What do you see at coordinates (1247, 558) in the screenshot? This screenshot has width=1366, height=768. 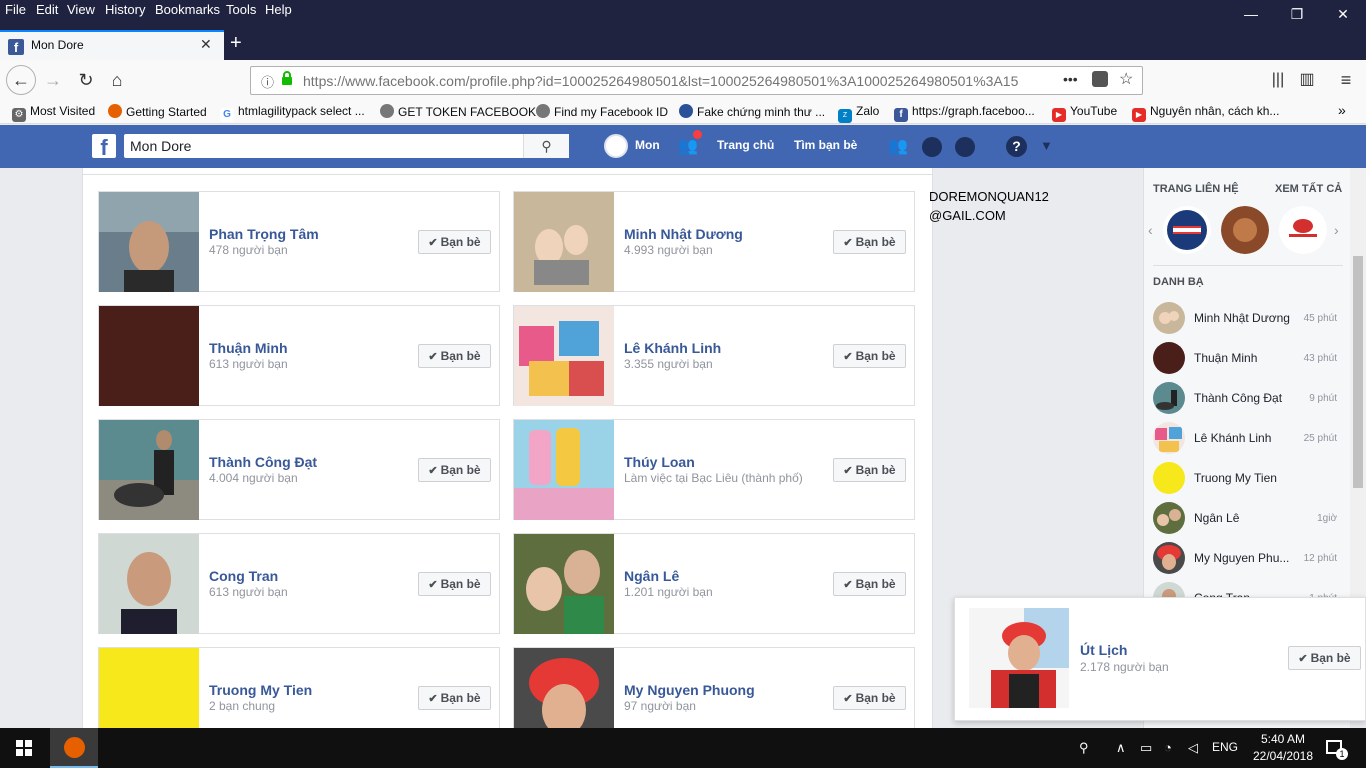 I see `contact-item: My Nguyen Phu... 12 phút` at bounding box center [1247, 558].